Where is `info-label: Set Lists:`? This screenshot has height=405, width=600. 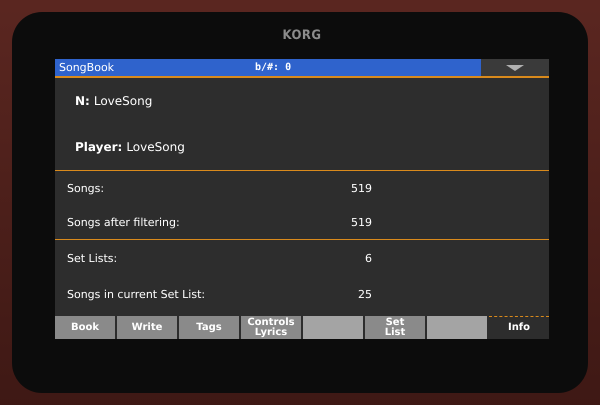
info-label: Set Lists: is located at coordinates (92, 258).